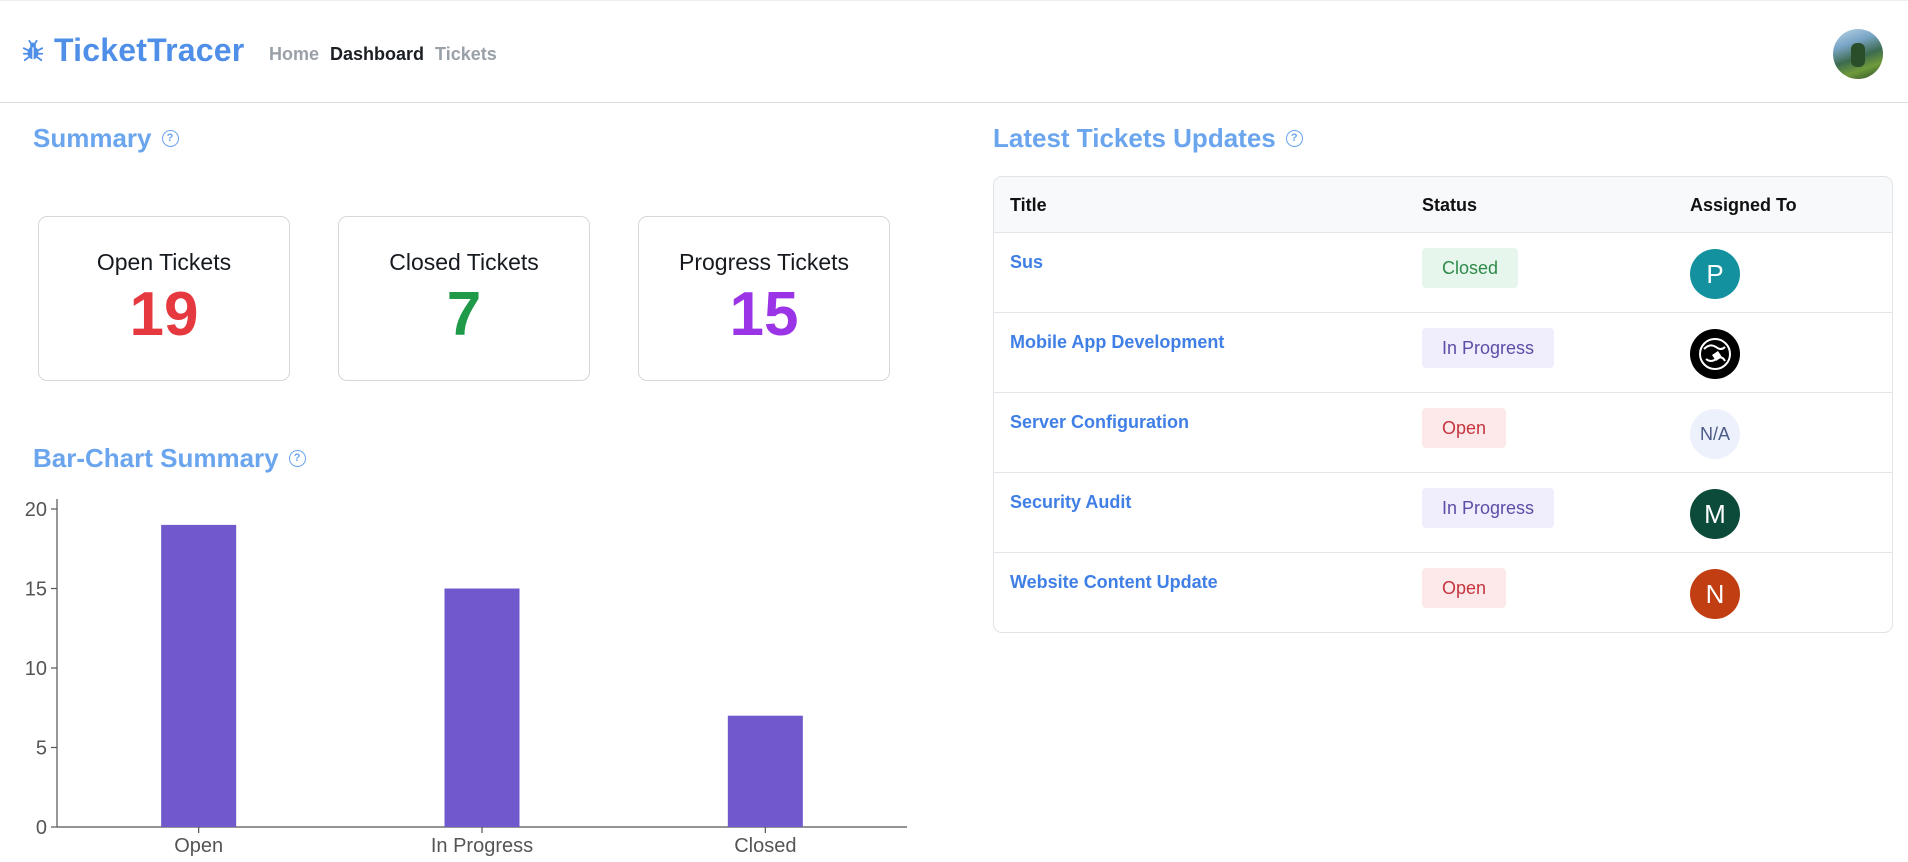 Image resolution: width=1908 pixels, height=862 pixels. I want to click on x-tick-label: In Progress, so click(482, 846).